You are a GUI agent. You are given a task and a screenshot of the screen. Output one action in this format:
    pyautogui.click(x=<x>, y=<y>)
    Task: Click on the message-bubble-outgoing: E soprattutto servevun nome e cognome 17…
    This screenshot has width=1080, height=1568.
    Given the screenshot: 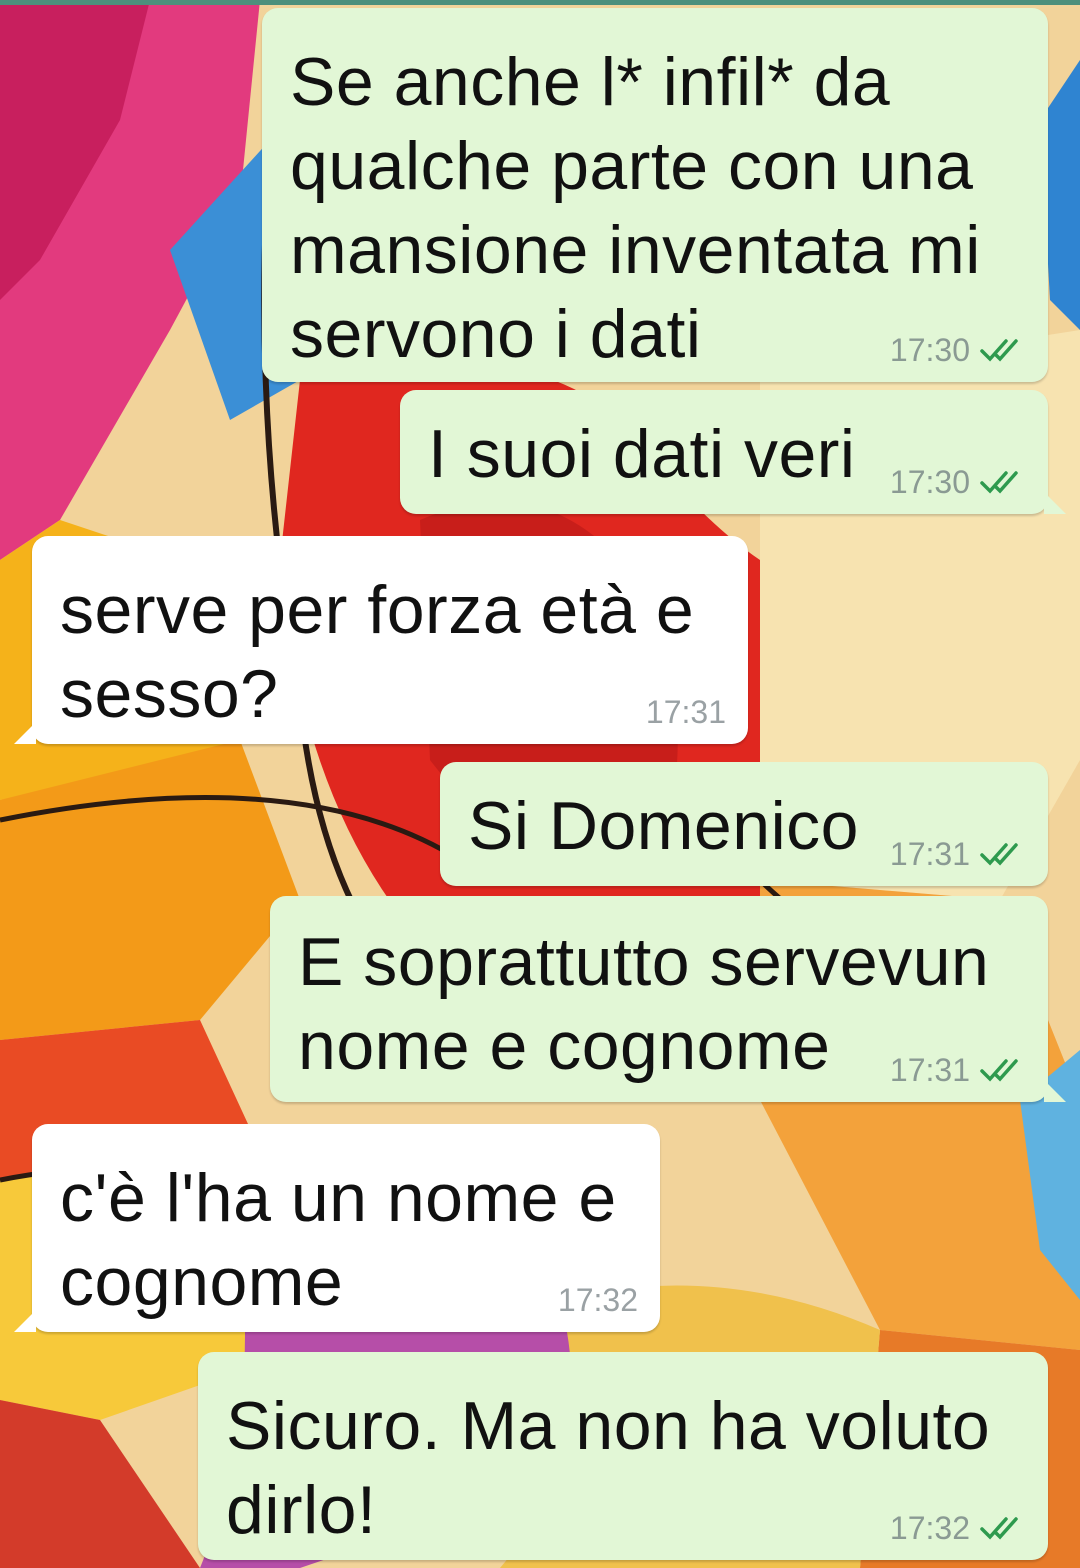 What is the action you would take?
    pyautogui.click(x=668, y=999)
    